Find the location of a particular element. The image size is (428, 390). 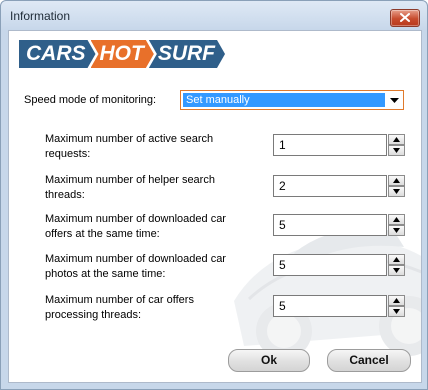

helper-search-threads-stepper is located at coordinates (396, 186).